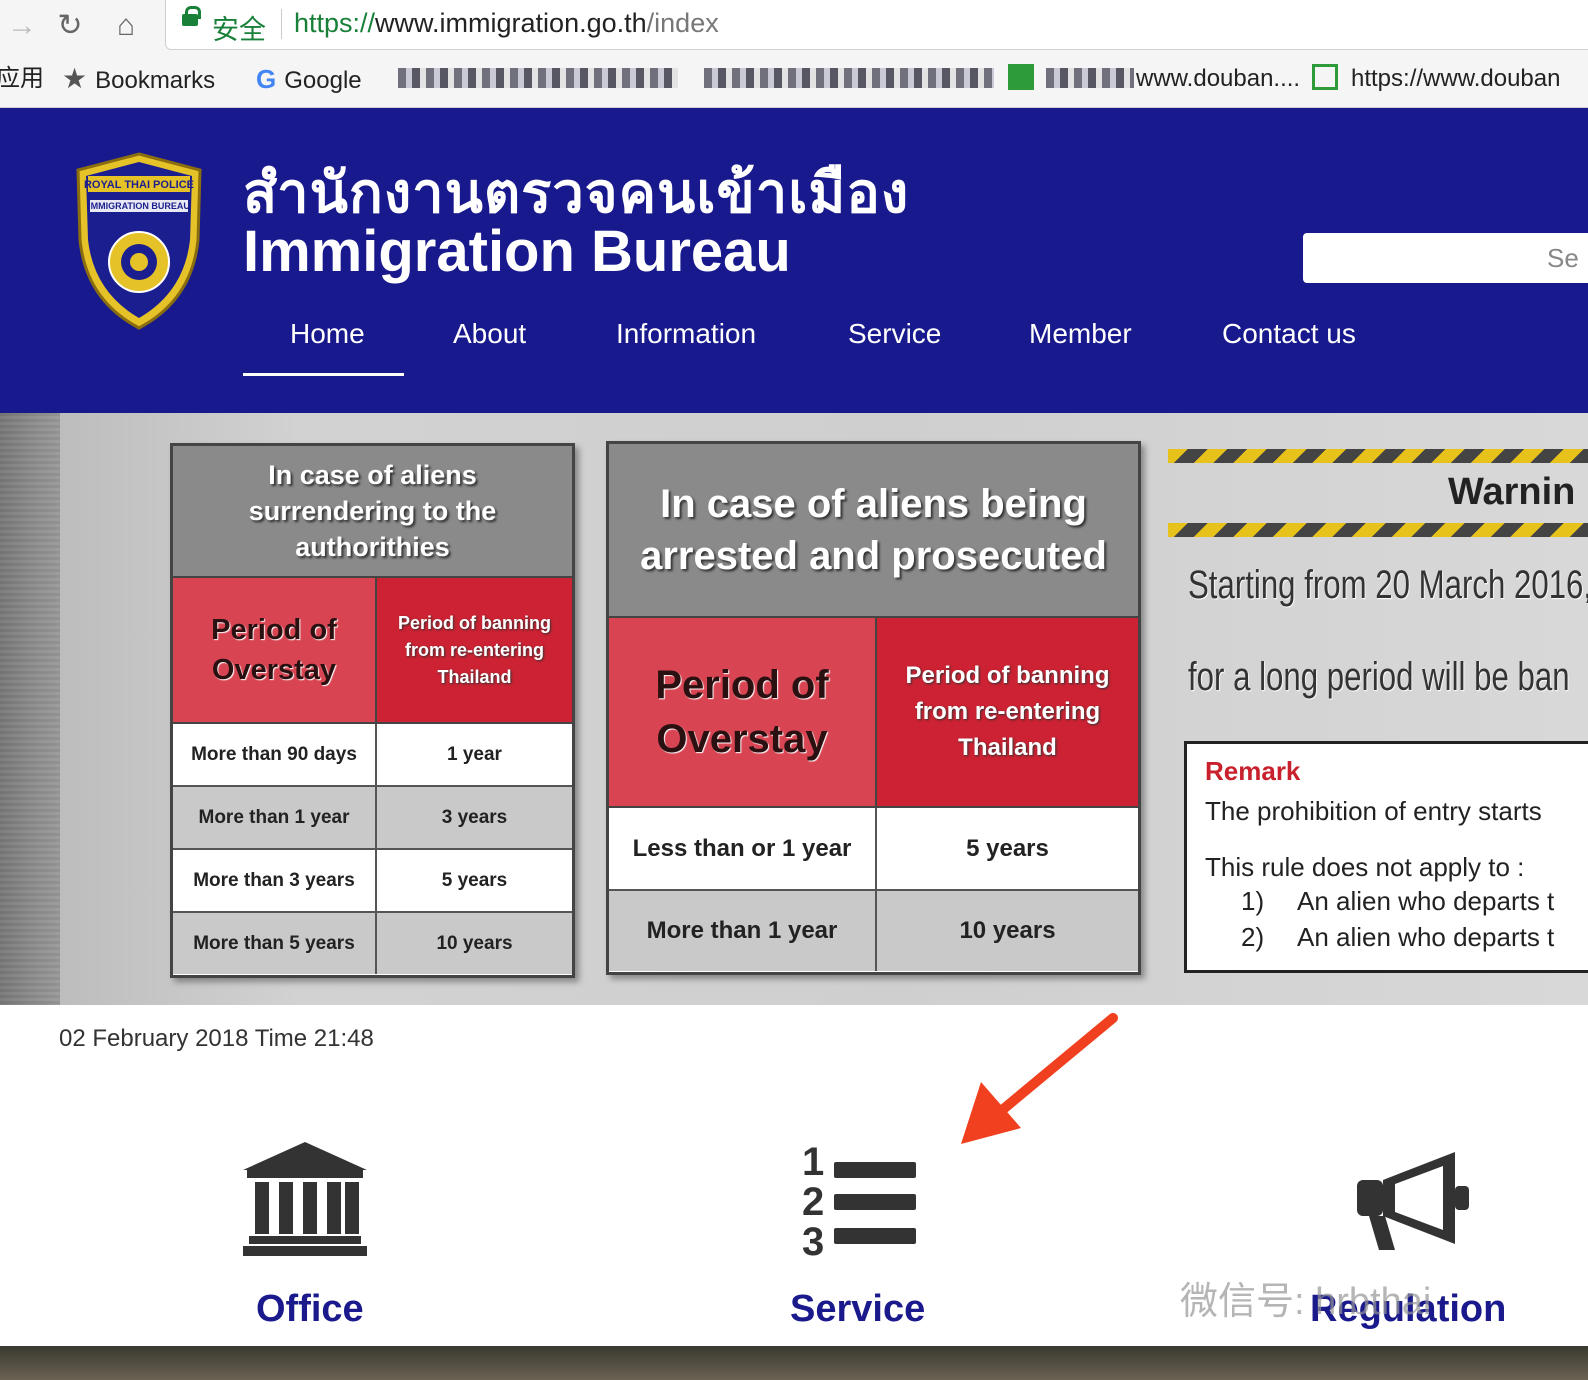 The height and width of the screenshot is (1380, 1588). Describe the element at coordinates (794, 1363) in the screenshot. I see `macos-dock` at that location.